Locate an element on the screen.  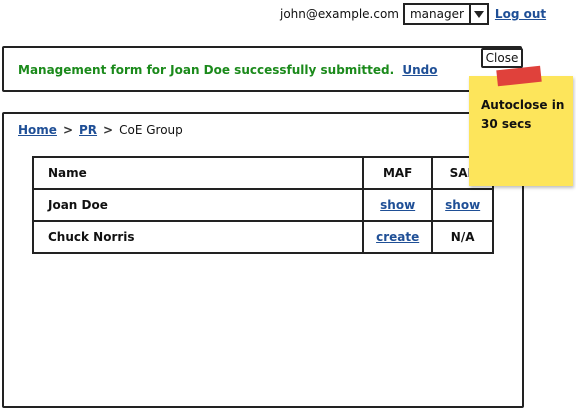
column-header-name: Name is located at coordinates (198, 173).